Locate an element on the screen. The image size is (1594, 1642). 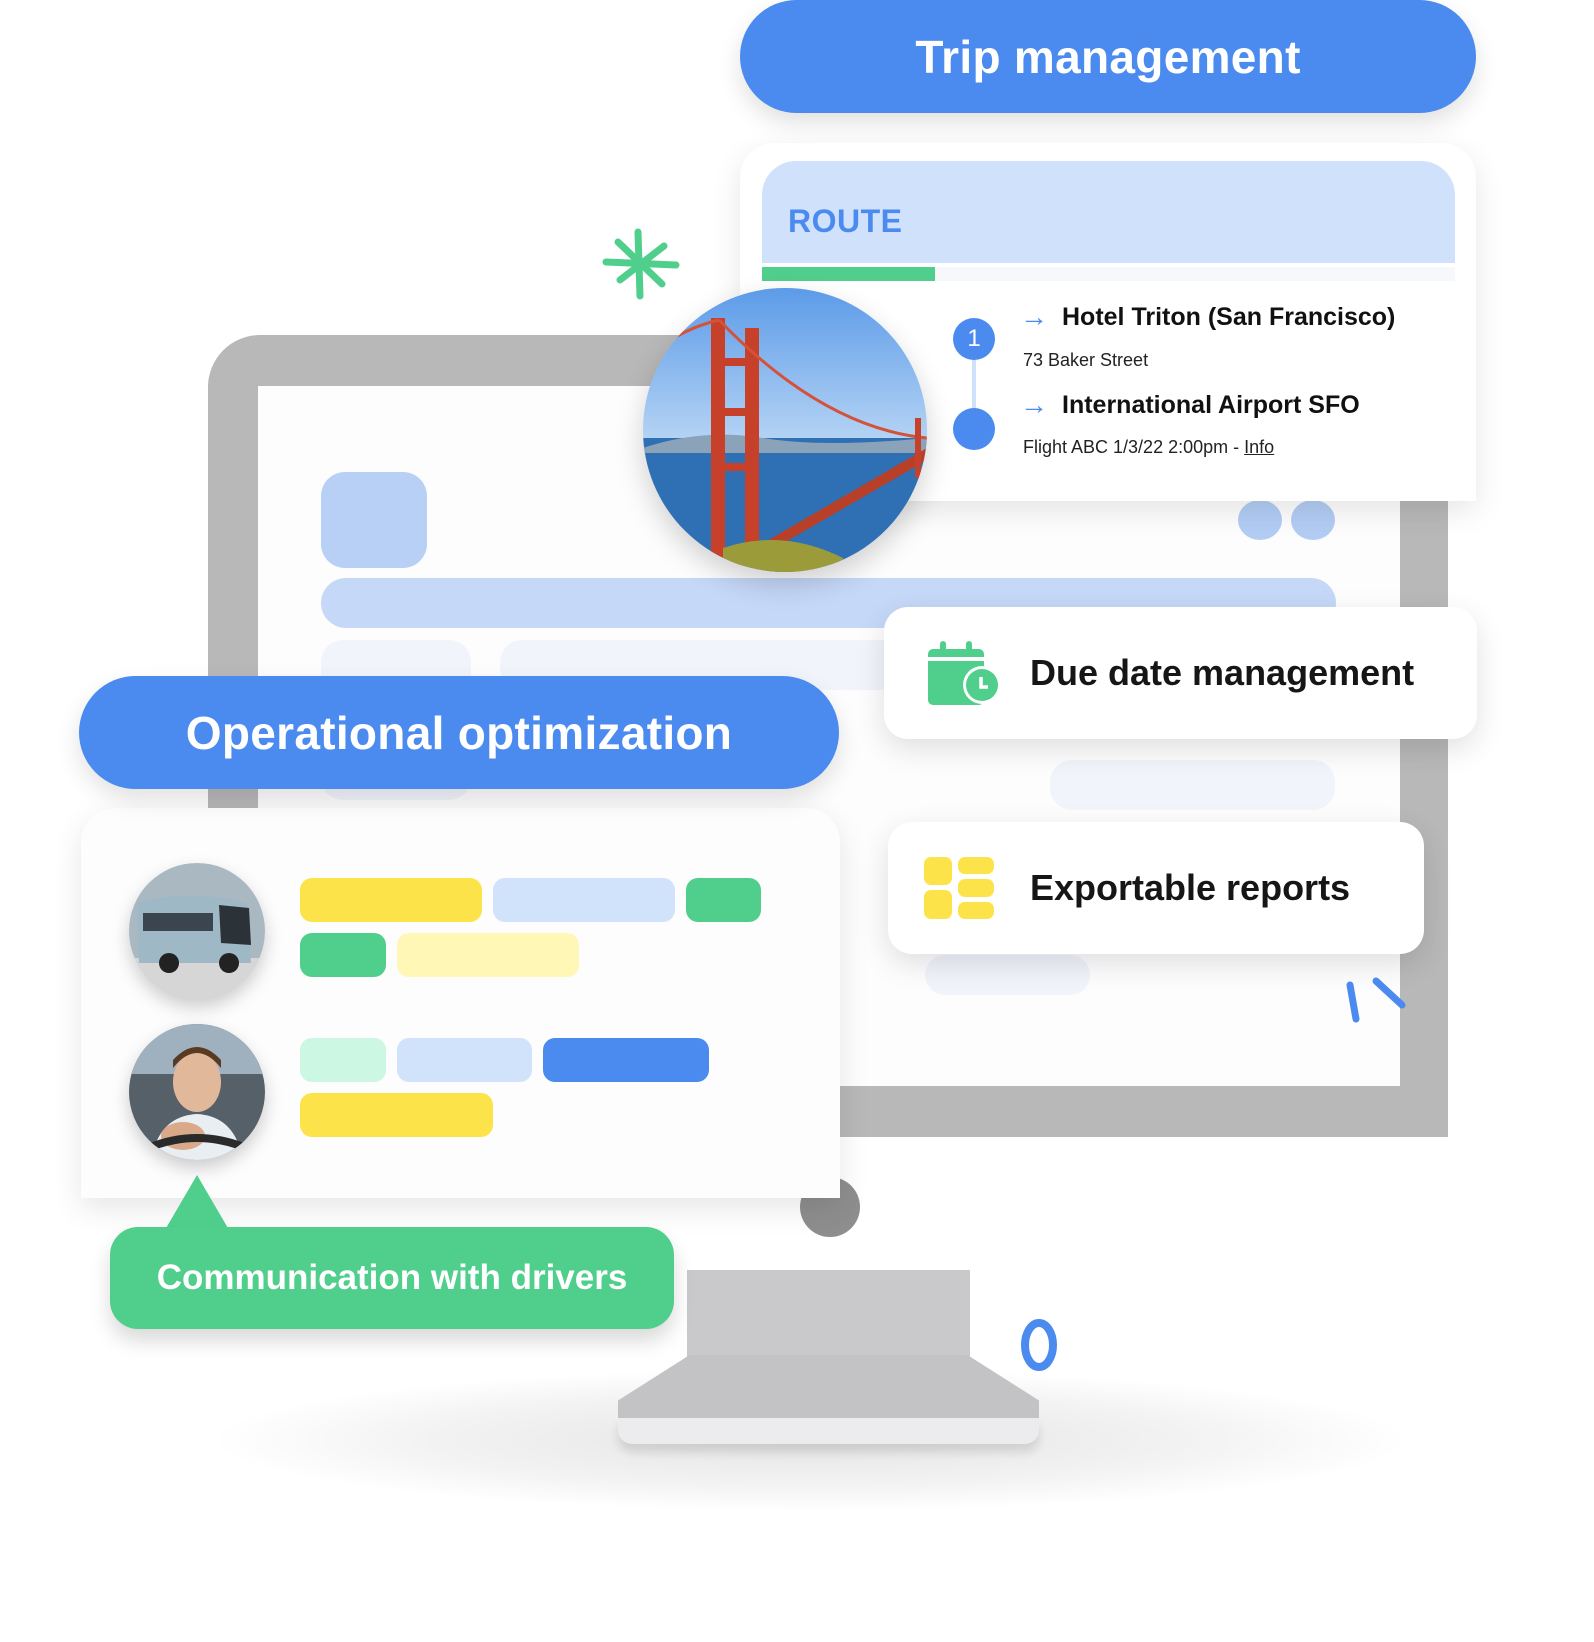
stop-item: → International Airport SFO is located at coordinates (1190, 405).